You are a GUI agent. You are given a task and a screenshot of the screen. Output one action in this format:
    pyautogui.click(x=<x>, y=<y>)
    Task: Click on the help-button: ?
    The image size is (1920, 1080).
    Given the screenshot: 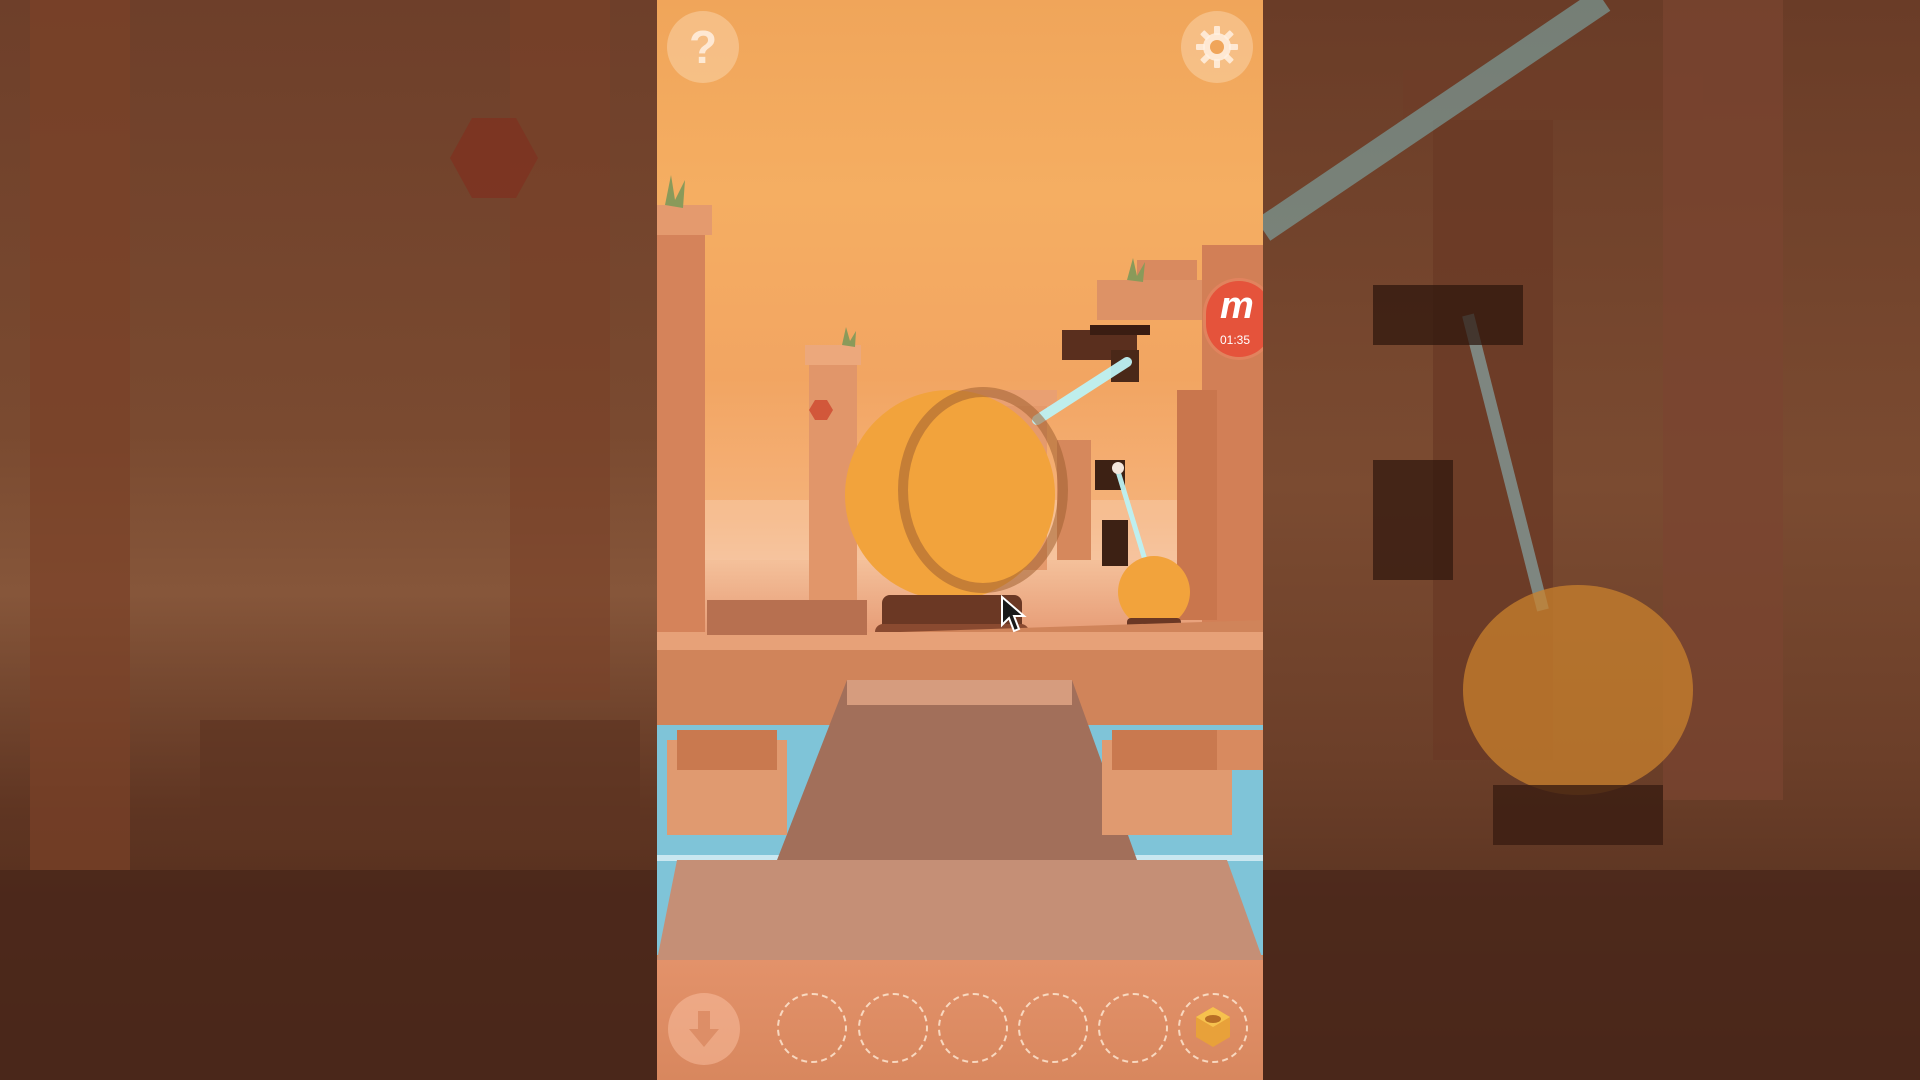 What is the action you would take?
    pyautogui.click(x=703, y=47)
    